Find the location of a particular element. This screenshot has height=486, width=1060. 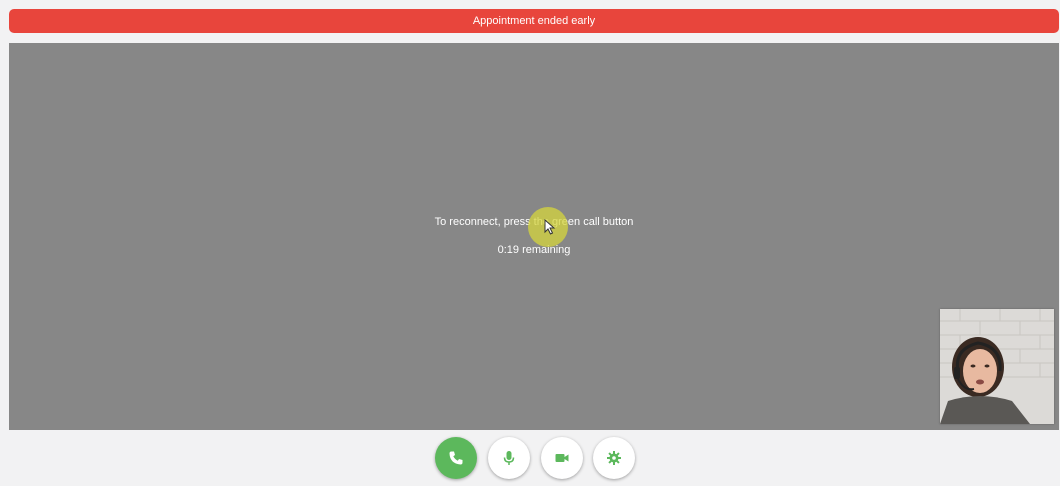

status-banner: Appointment ended early is located at coordinates (534, 21).